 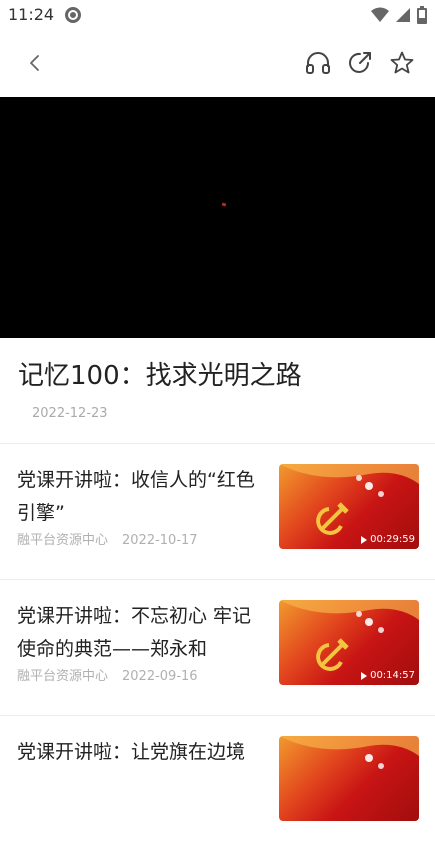 I want to click on news-thumbnail: 00:14:57, so click(x=349, y=642).